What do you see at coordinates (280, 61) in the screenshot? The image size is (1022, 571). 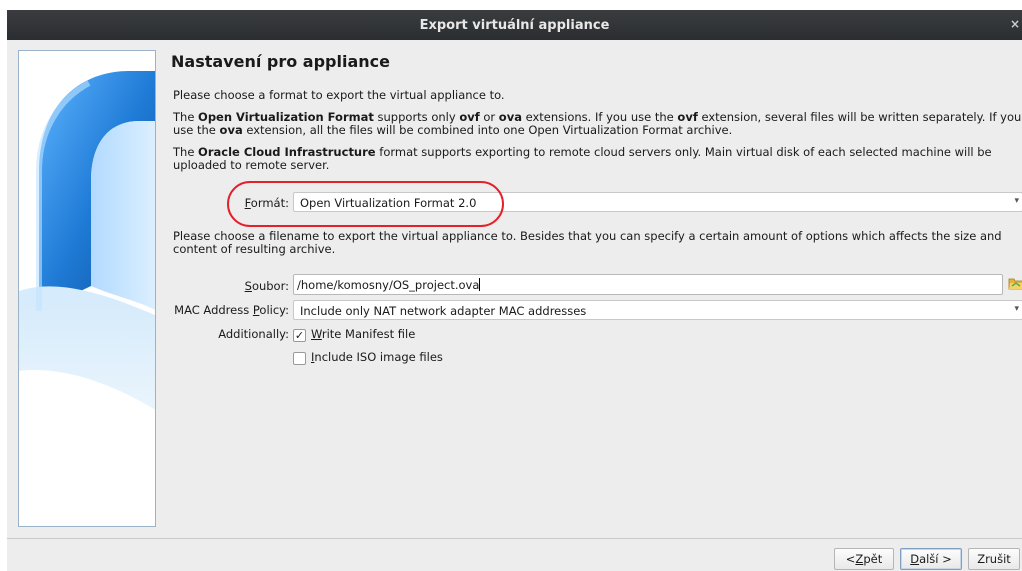 I see `page-title: Nastavení pro appliance` at bounding box center [280, 61].